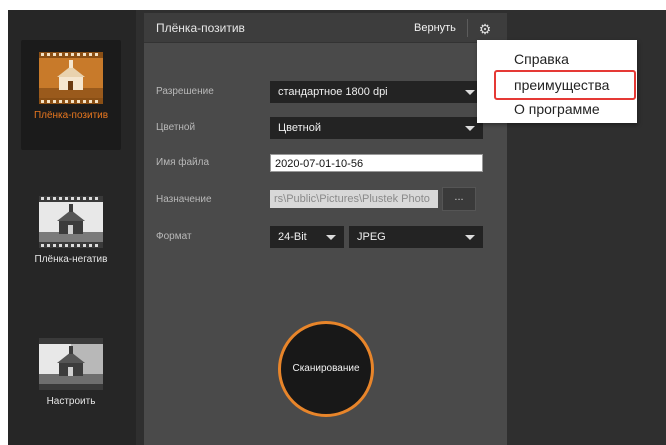  What do you see at coordinates (416, 237) in the screenshot?
I see `file-type-dropdown: JPEG` at bounding box center [416, 237].